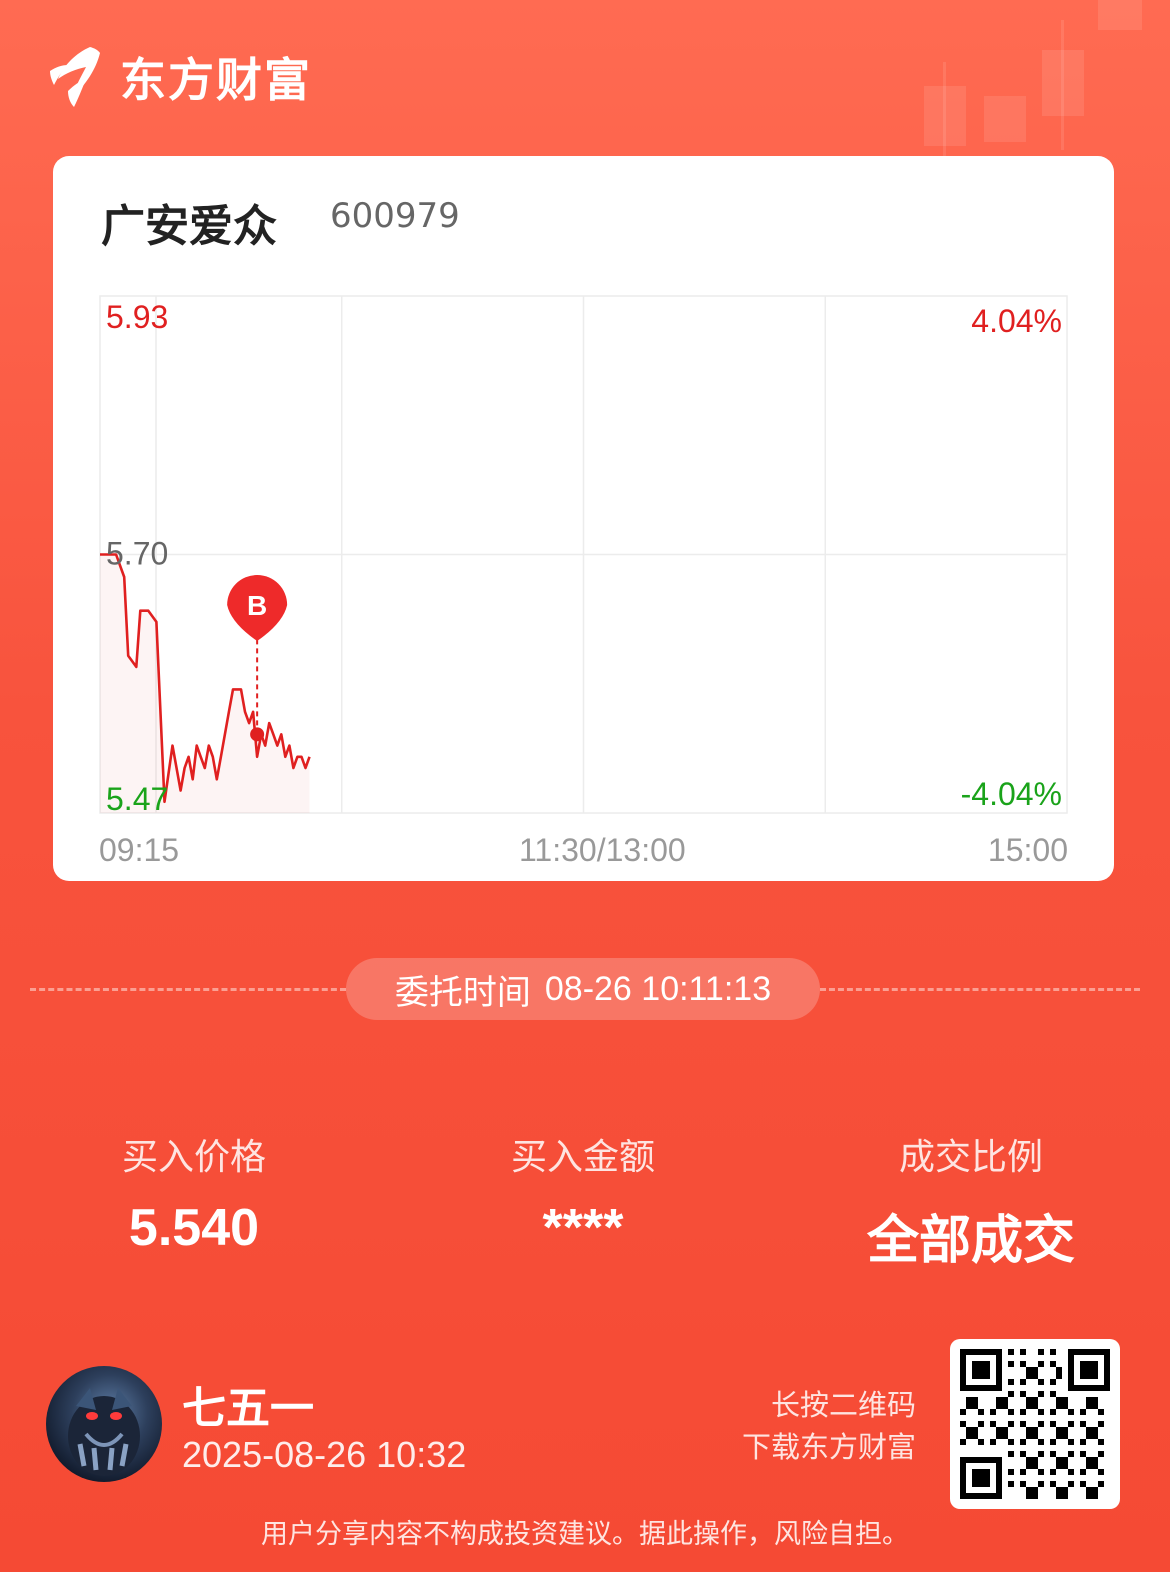  I want to click on time-label-open: 09:15, so click(139, 850).